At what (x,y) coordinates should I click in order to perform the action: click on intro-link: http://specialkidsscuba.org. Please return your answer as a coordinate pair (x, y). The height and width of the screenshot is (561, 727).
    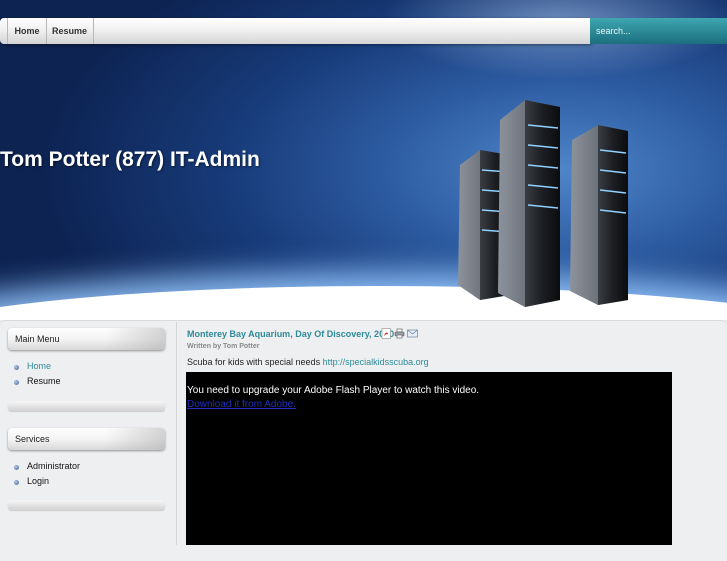
    Looking at the image, I should click on (376, 362).